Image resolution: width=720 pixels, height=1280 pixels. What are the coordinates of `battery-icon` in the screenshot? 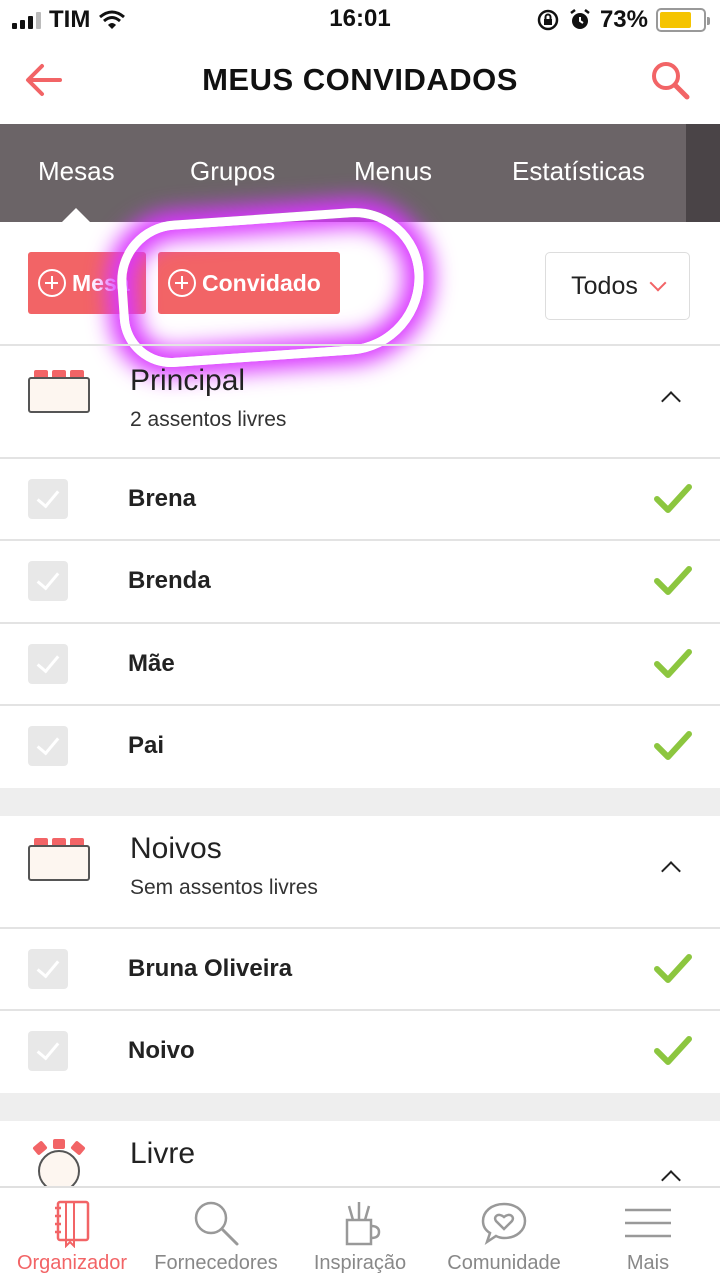 It's located at (683, 20).